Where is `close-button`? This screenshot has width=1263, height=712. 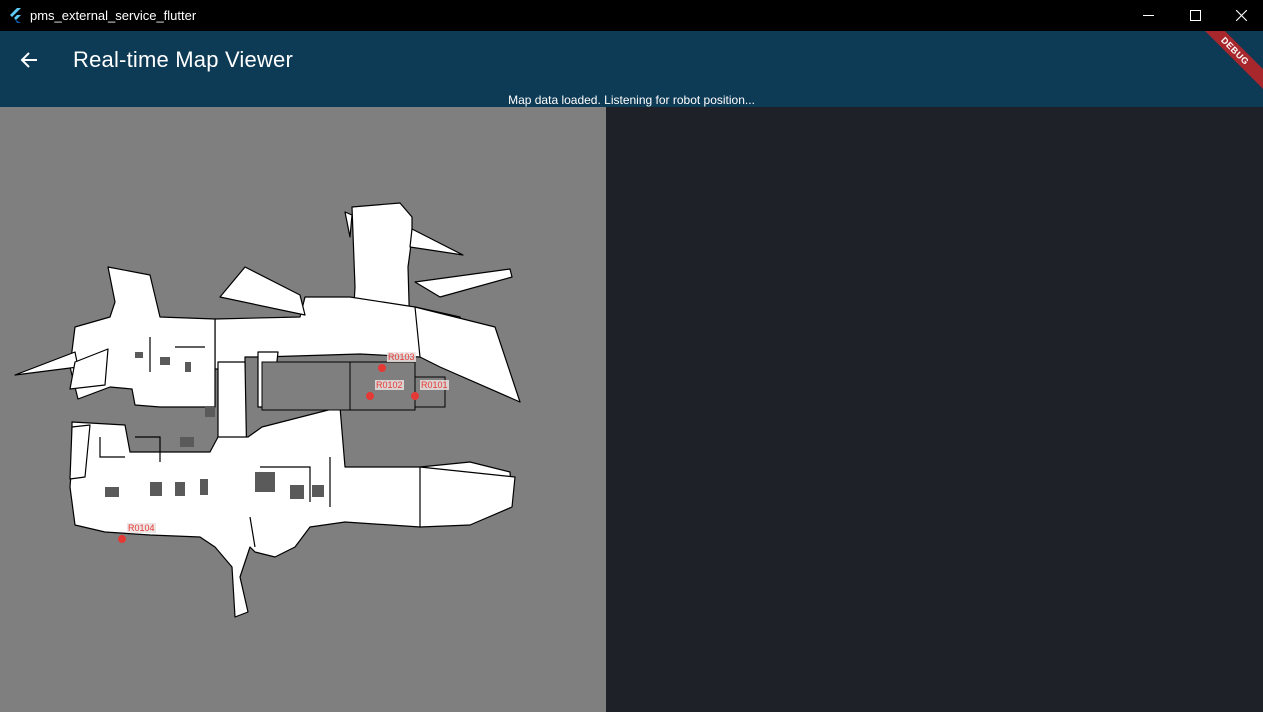
close-button is located at coordinates (1240, 15).